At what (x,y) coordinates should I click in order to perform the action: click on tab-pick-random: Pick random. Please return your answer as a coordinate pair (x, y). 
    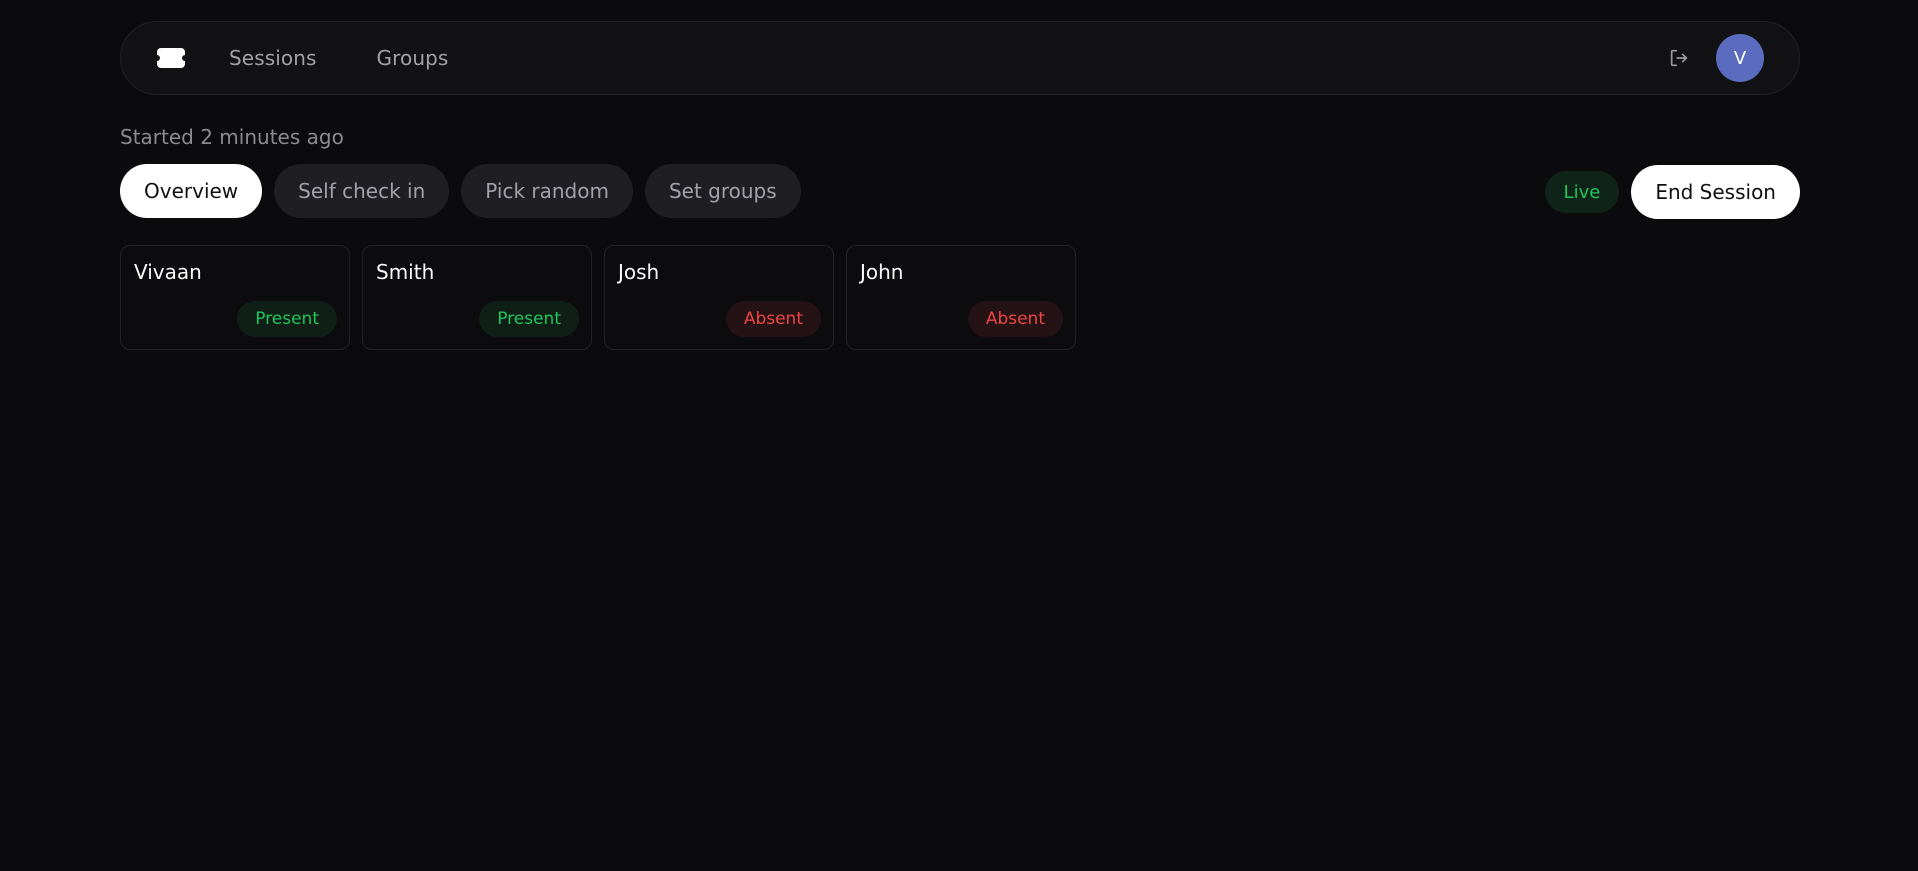
    Looking at the image, I should click on (547, 191).